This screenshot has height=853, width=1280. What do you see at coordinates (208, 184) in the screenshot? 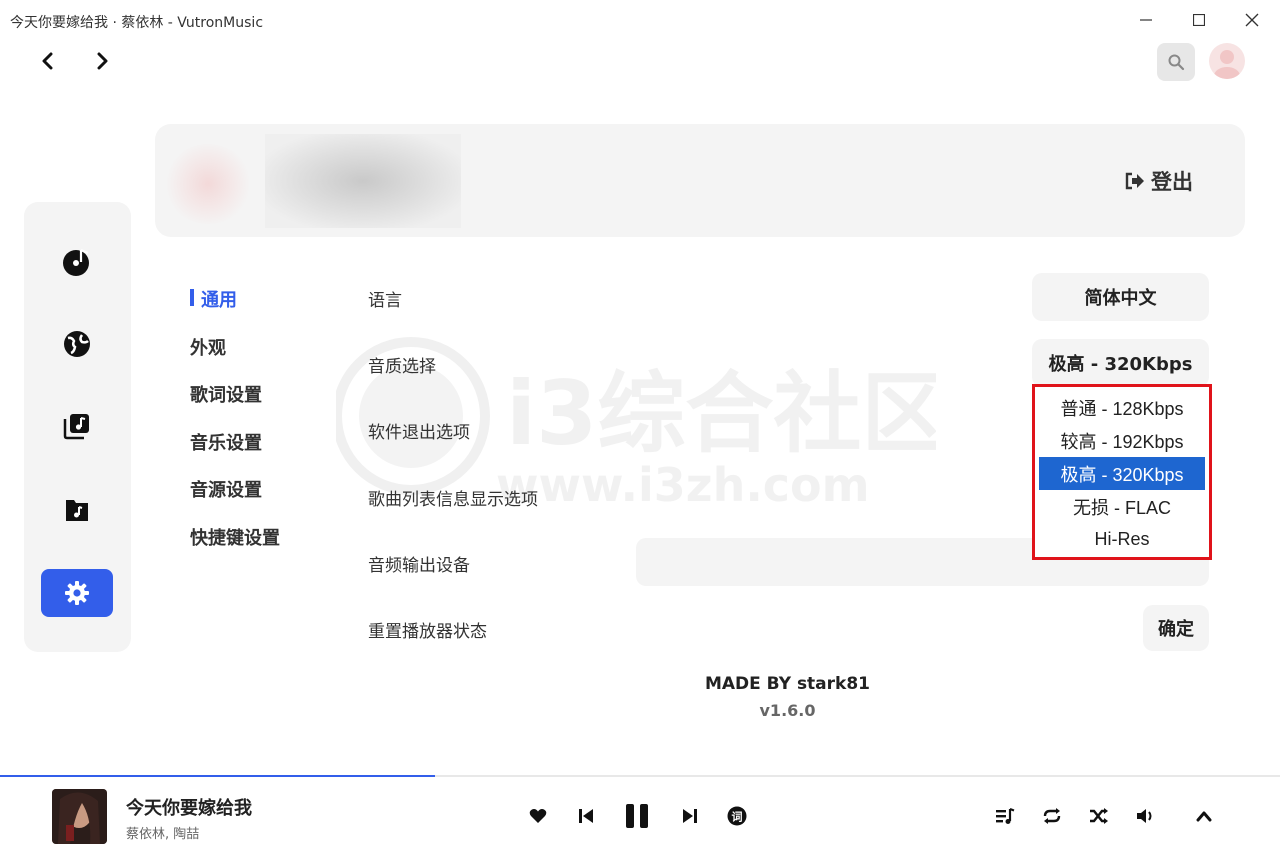
I see `blurred-avatar` at bounding box center [208, 184].